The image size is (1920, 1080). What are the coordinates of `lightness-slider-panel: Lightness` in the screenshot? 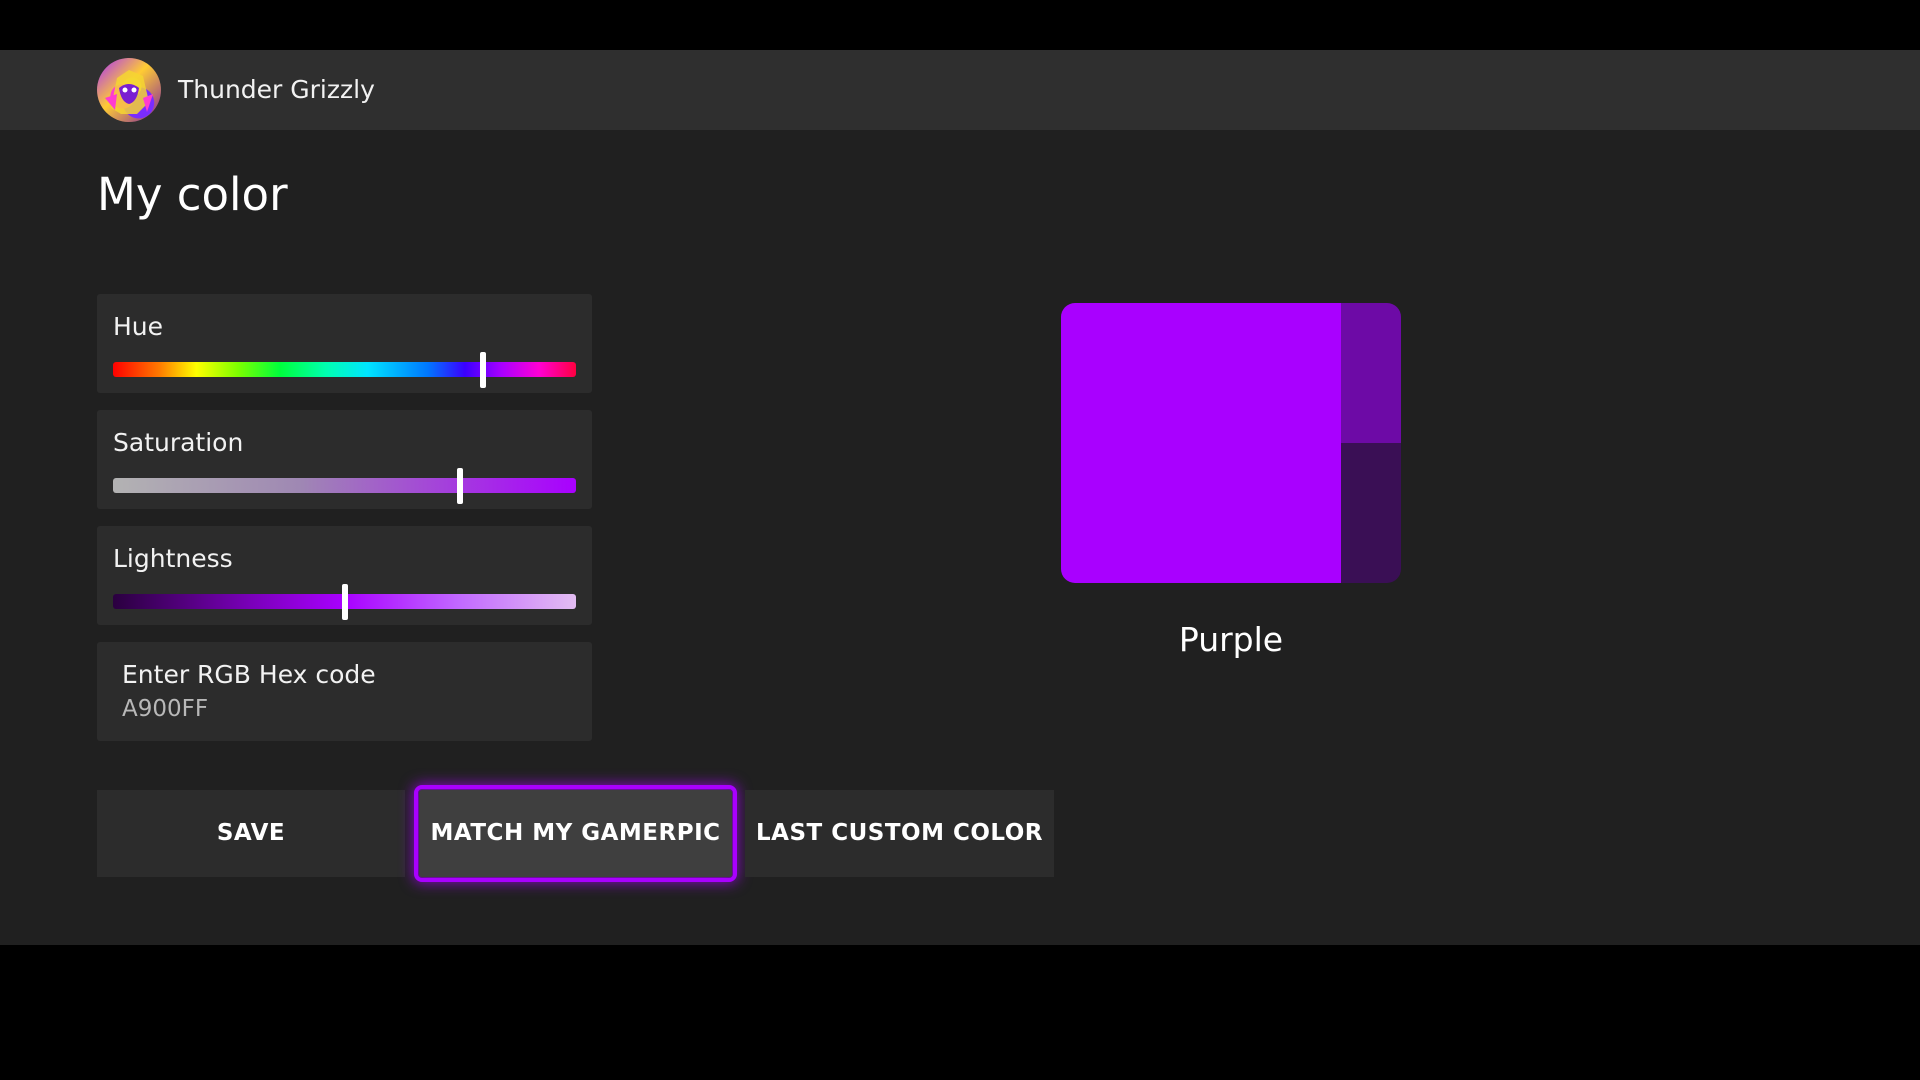 It's located at (344, 575).